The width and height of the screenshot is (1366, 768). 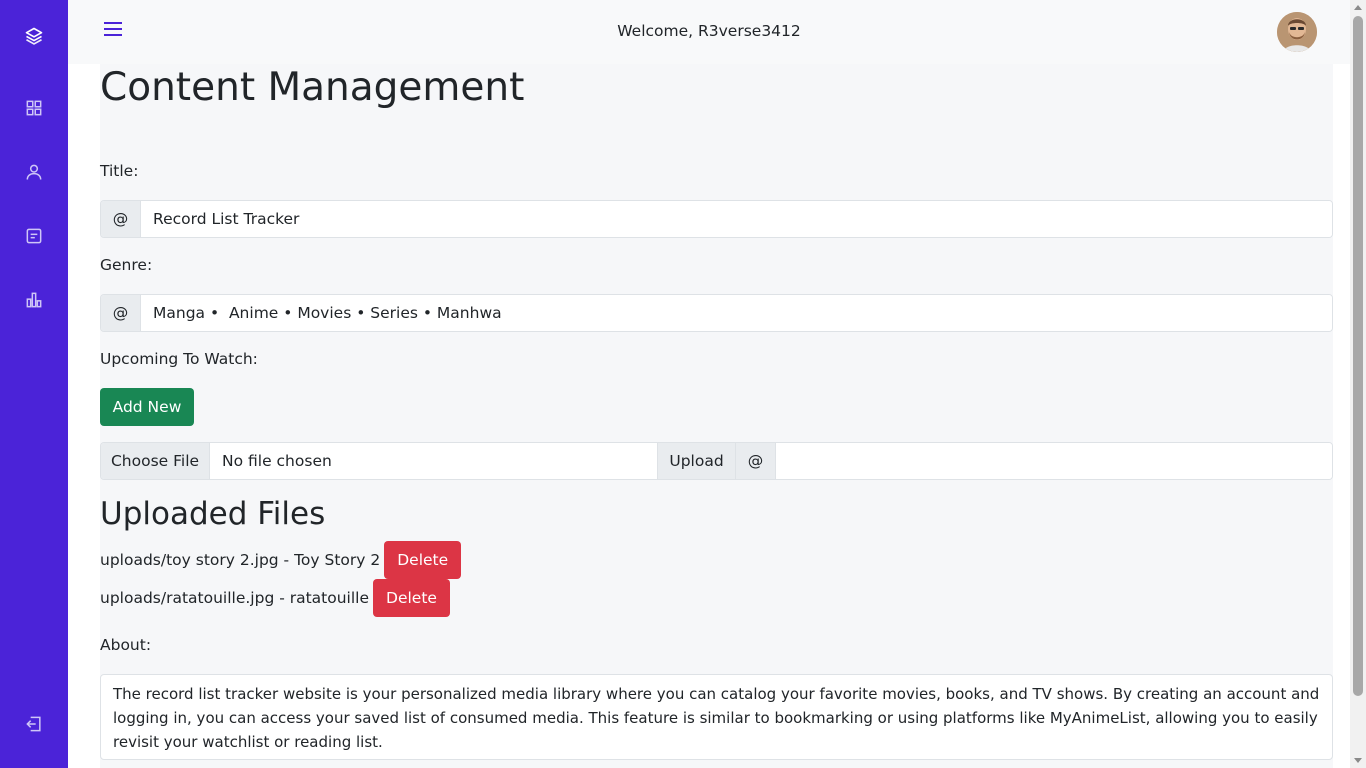 I want to click on title-input-group: @, so click(x=716, y=219).